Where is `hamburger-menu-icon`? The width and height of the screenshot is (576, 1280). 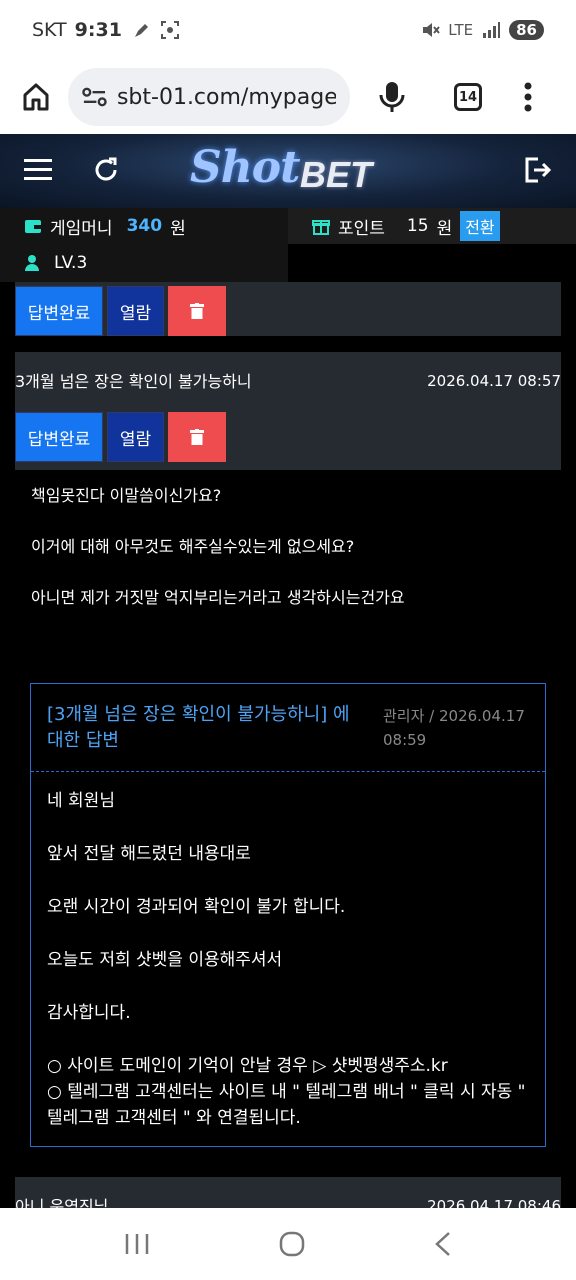 hamburger-menu-icon is located at coordinates (38, 170).